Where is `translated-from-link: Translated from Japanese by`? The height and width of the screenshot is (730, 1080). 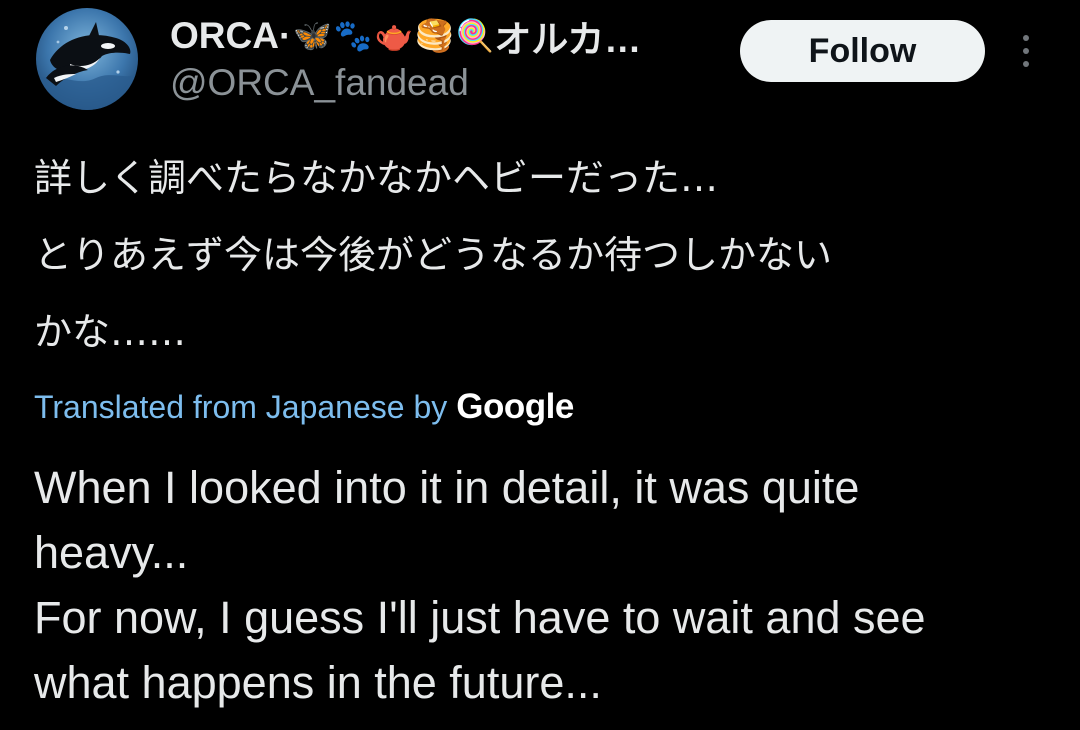 translated-from-link: Translated from Japanese by is located at coordinates (240, 407).